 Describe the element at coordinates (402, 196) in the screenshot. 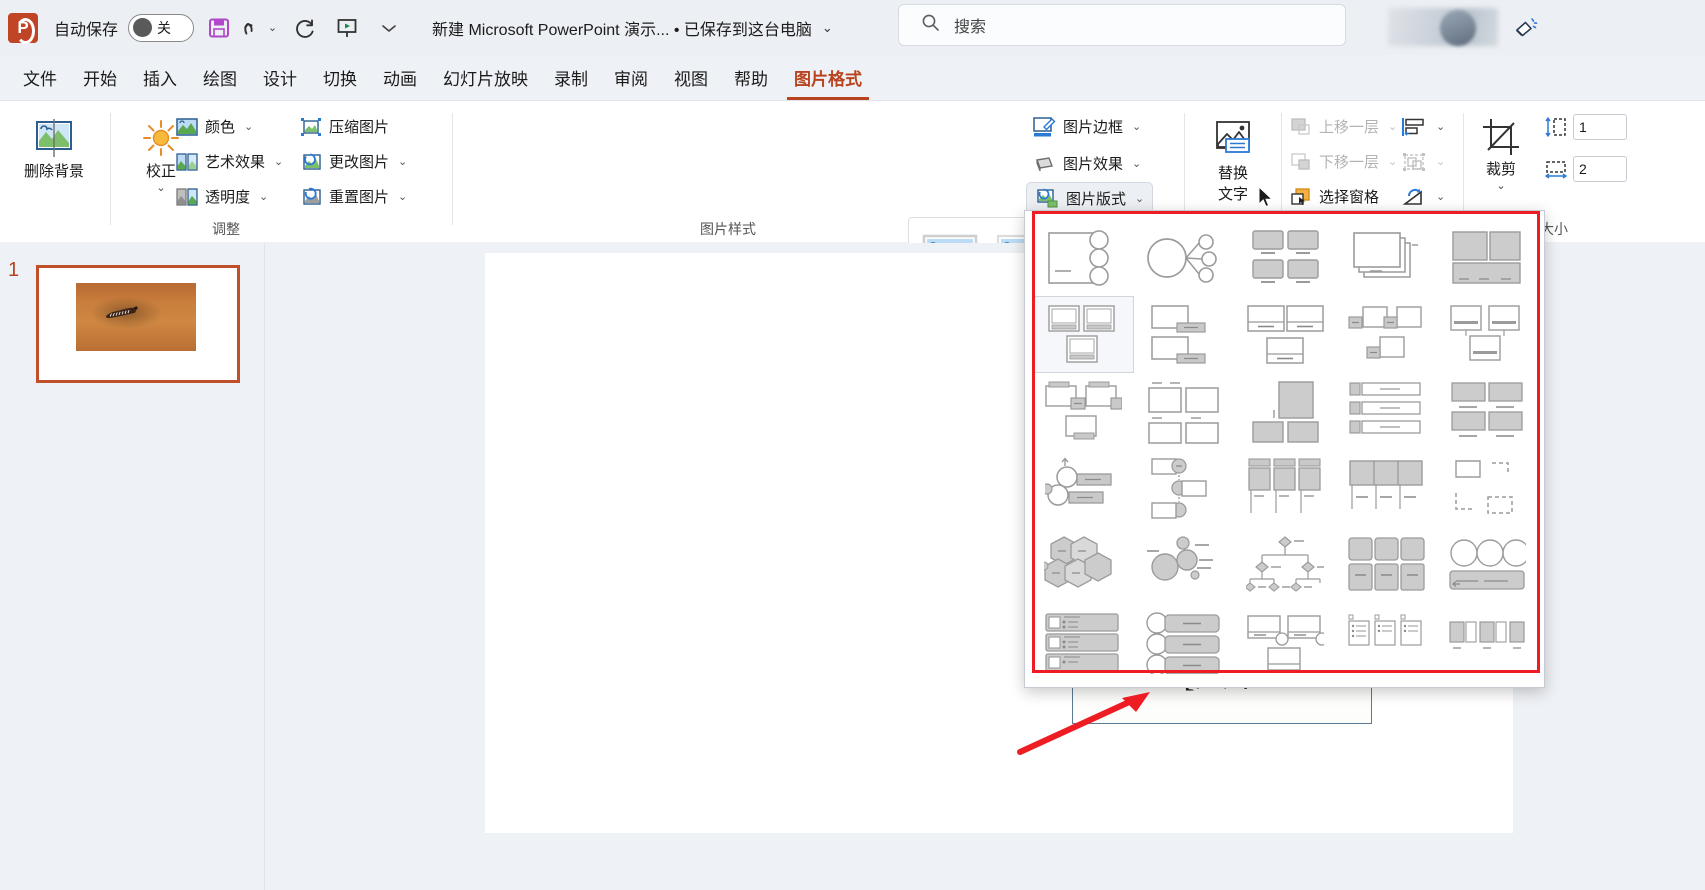

I see `reset-picture-chevron-down-icon: ⌄` at that location.